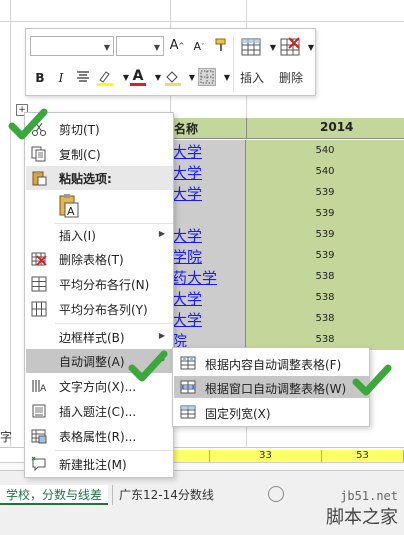  I want to click on header-name-cell: 名称, so click(186, 129).